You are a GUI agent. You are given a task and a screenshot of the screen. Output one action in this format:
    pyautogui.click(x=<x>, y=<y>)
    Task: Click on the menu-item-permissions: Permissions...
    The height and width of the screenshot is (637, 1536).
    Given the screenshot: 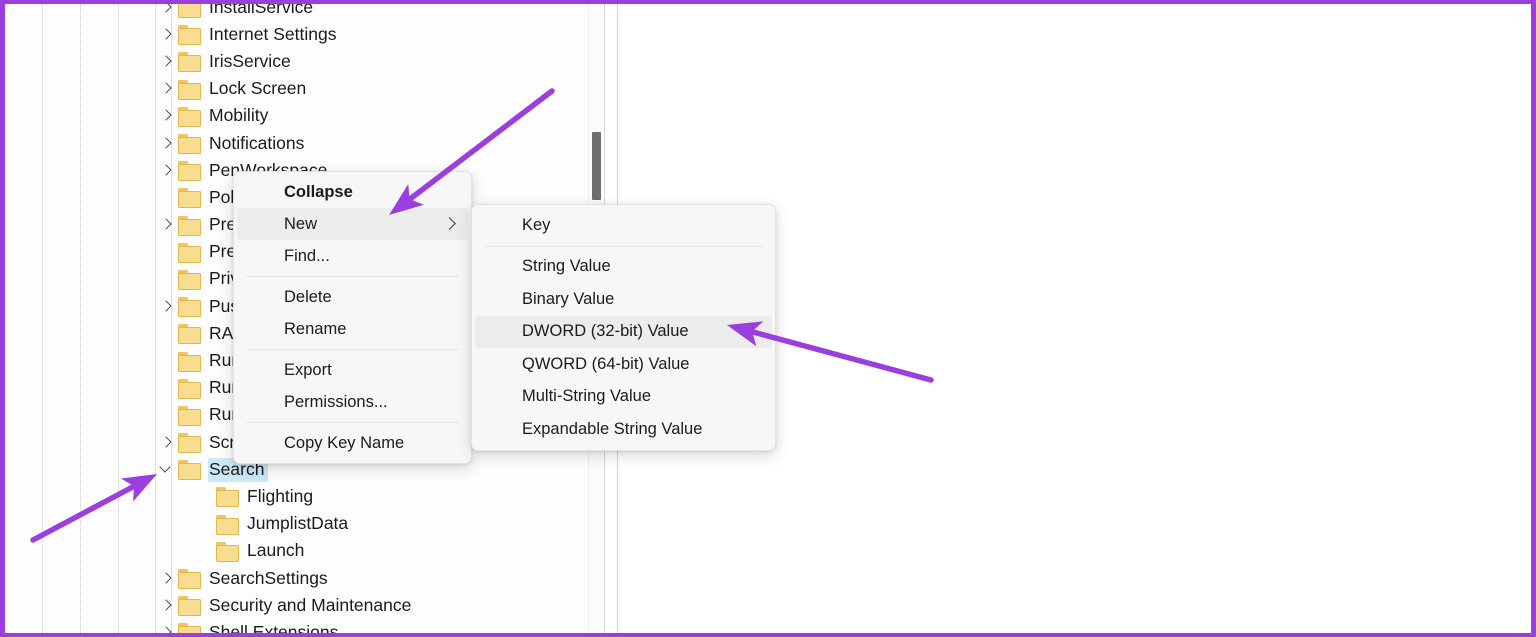 What is the action you would take?
    pyautogui.click(x=352, y=402)
    